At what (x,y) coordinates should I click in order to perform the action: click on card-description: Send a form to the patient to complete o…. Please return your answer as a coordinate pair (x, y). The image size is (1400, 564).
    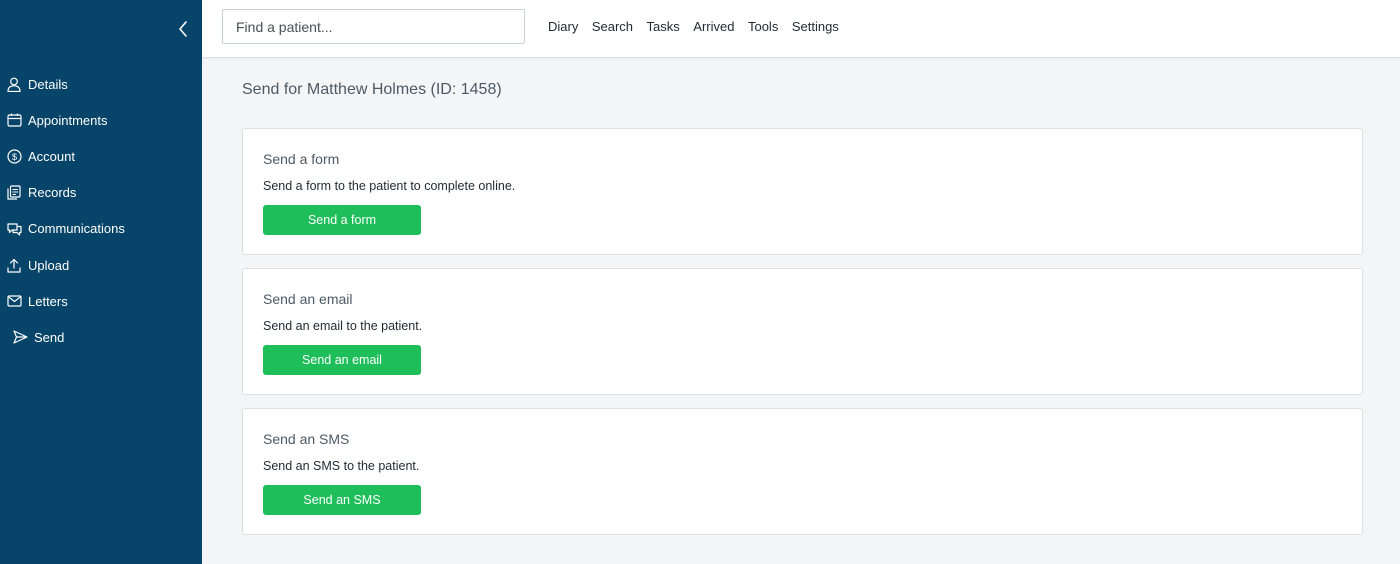
    Looking at the image, I should click on (389, 186).